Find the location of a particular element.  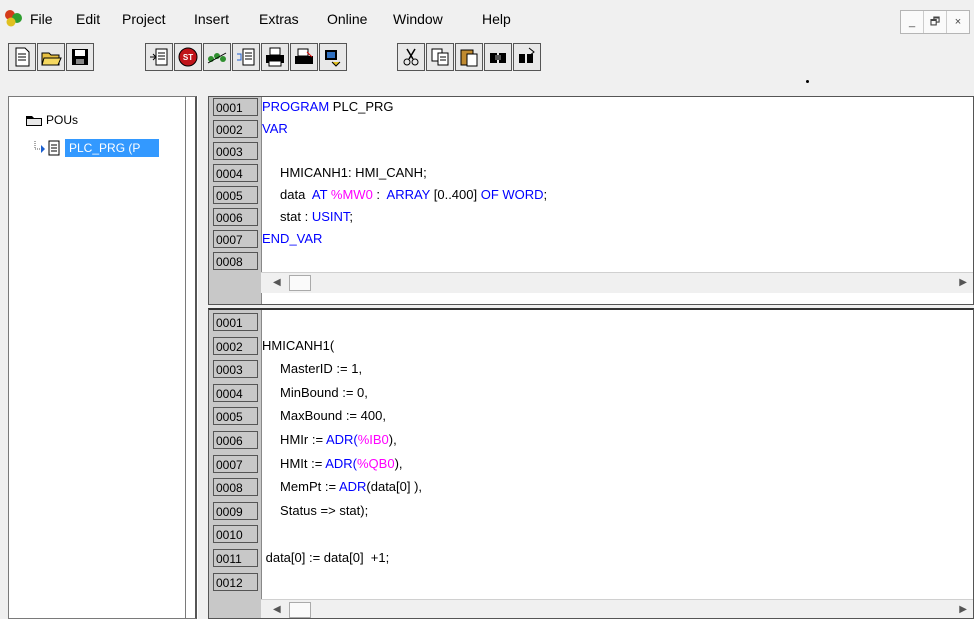

menu-edit: Edit is located at coordinates (88, 19).